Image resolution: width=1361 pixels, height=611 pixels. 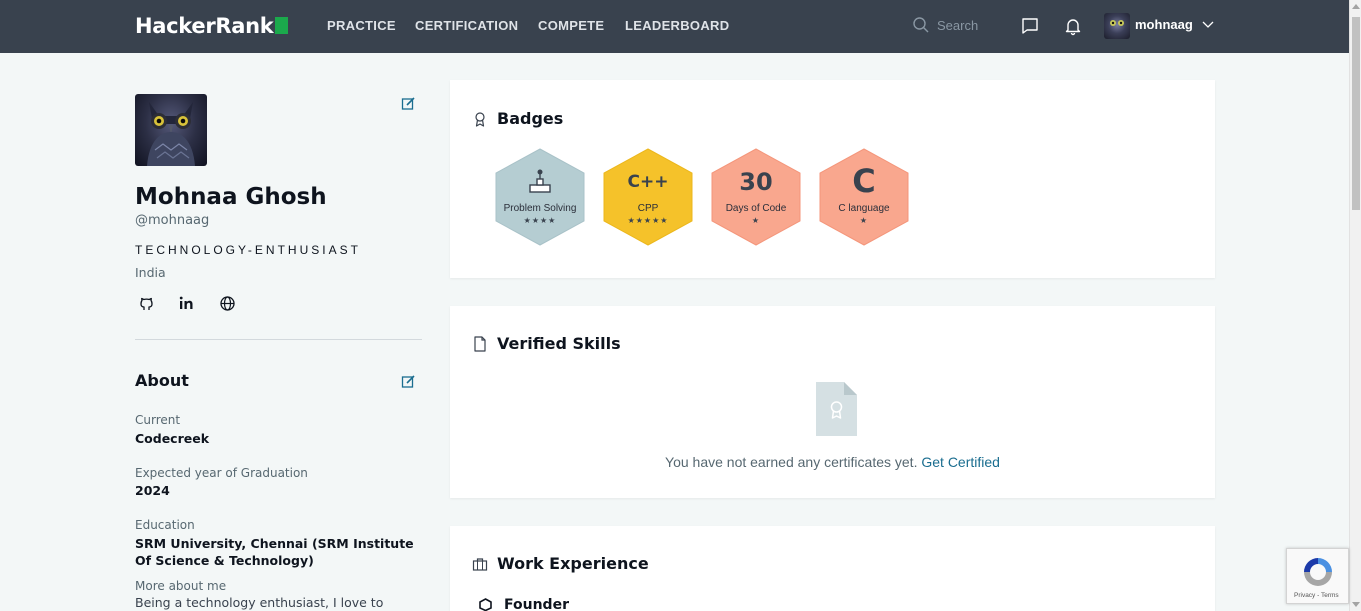 I want to click on chevron-down-icon, so click(x=1208, y=25).